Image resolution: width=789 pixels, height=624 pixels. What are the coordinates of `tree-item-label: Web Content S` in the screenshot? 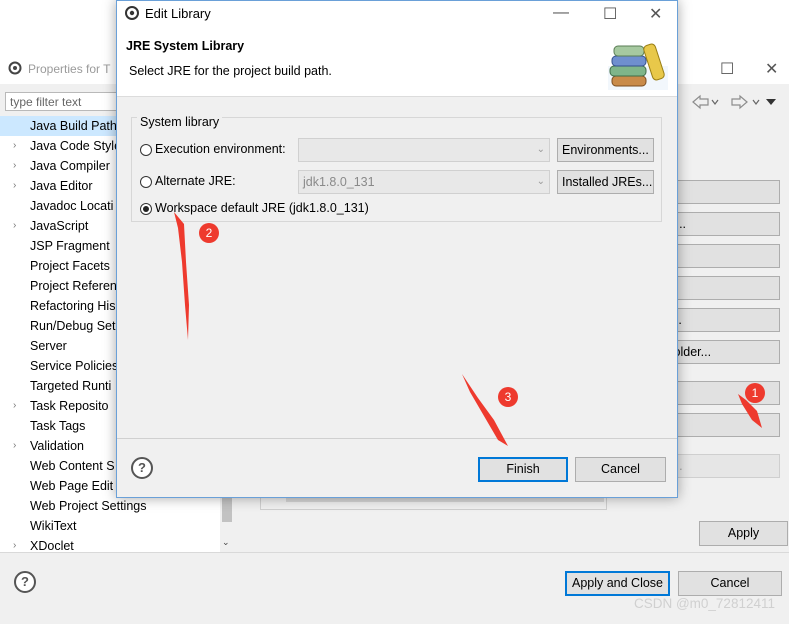 It's located at (72, 466).